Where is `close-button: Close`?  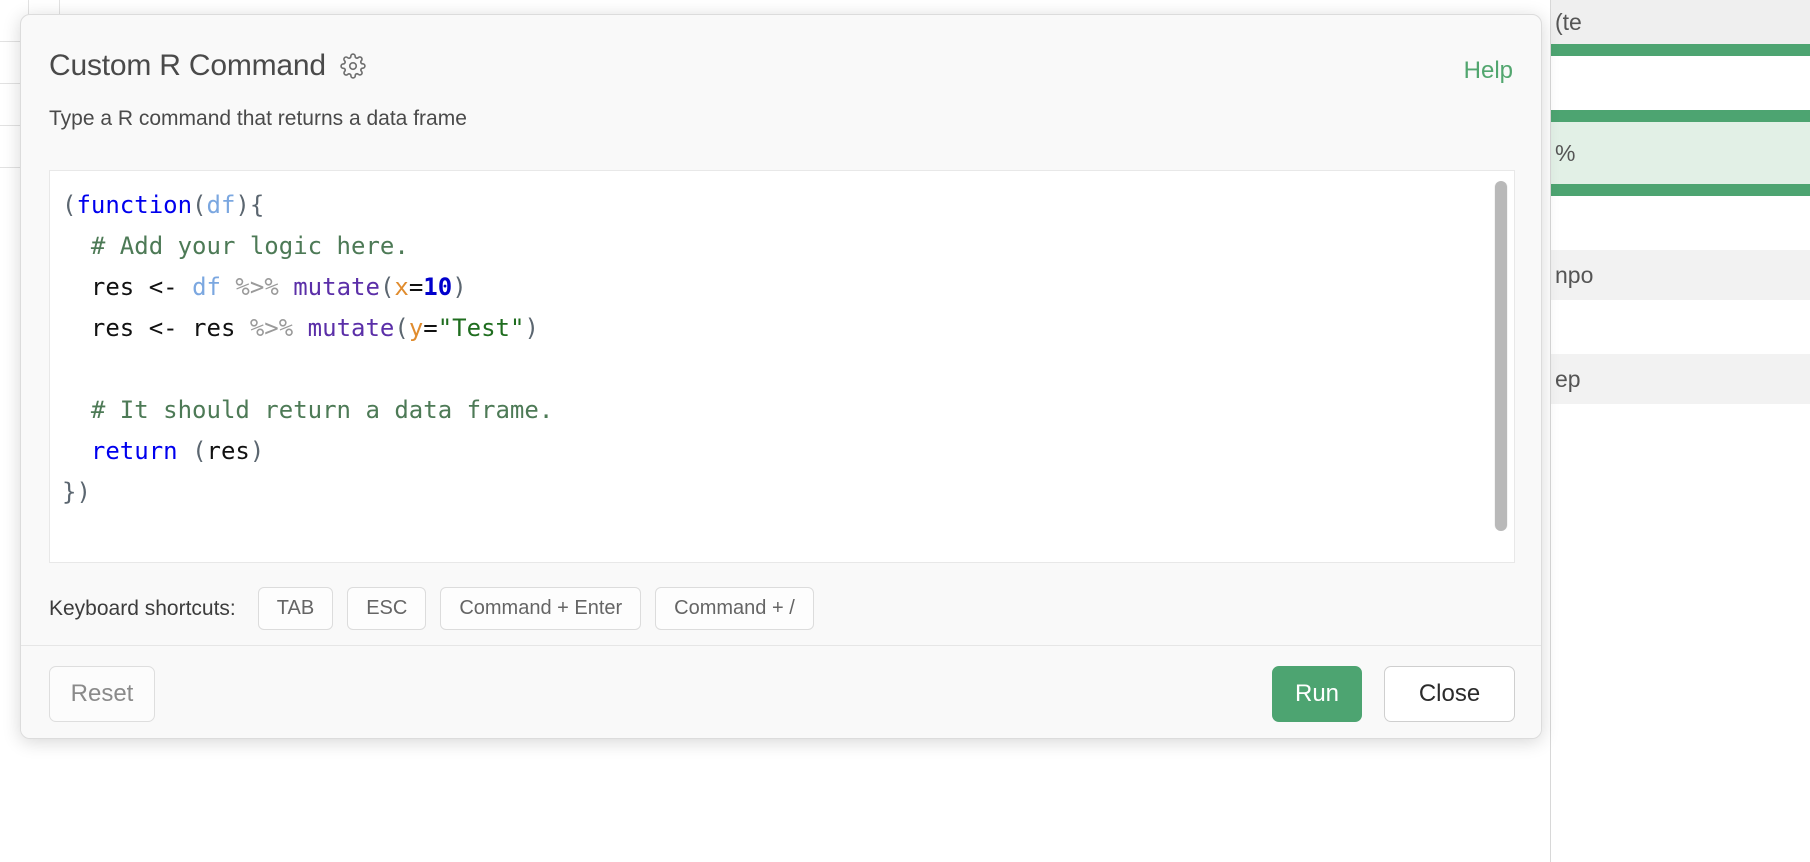
close-button: Close is located at coordinates (1449, 694).